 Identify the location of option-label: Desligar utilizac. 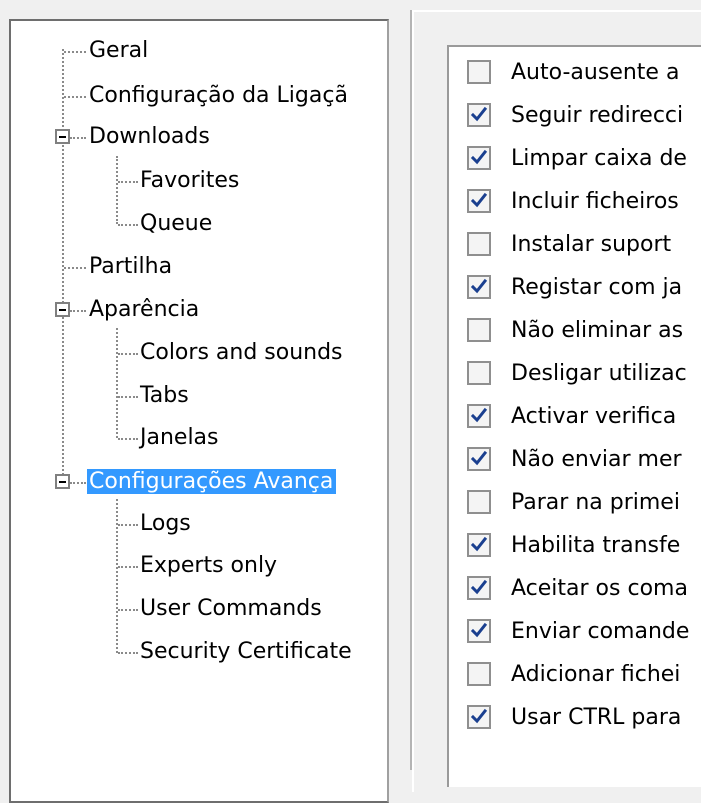
(599, 373).